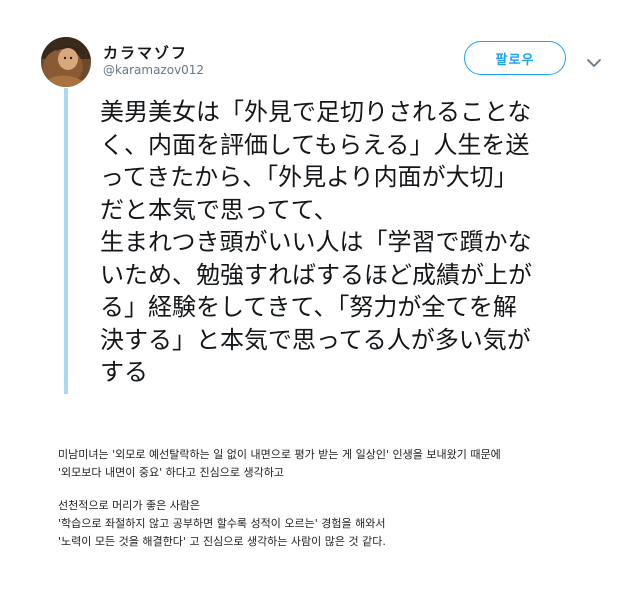  I want to click on tweet-text-line: ってきたから、「外見より内面が大切」, so click(309, 177).